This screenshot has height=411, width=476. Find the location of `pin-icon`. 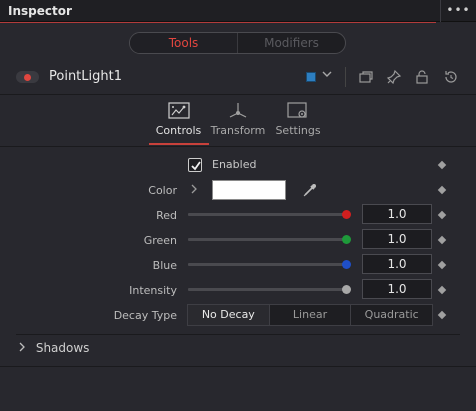

pin-icon is located at coordinates (394, 77).